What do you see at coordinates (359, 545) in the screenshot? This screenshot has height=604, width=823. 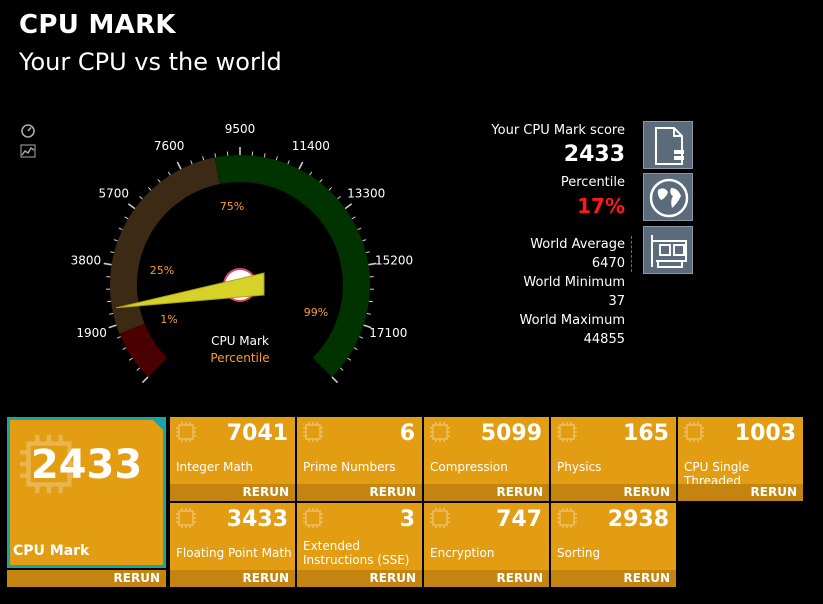 I see `extended-instructions-tile: 3 Extended Instructions (SSE) RERUN` at bounding box center [359, 545].